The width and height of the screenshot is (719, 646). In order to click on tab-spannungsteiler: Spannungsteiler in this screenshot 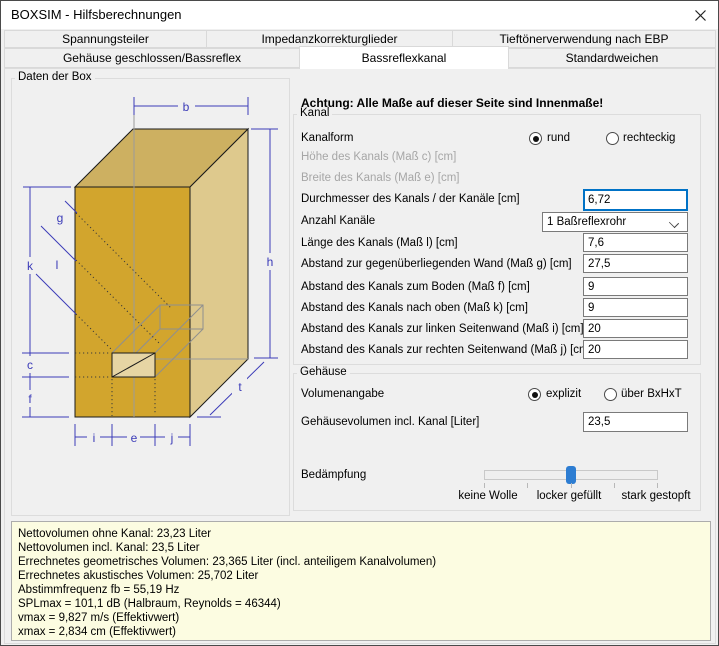, I will do `click(105, 39)`.